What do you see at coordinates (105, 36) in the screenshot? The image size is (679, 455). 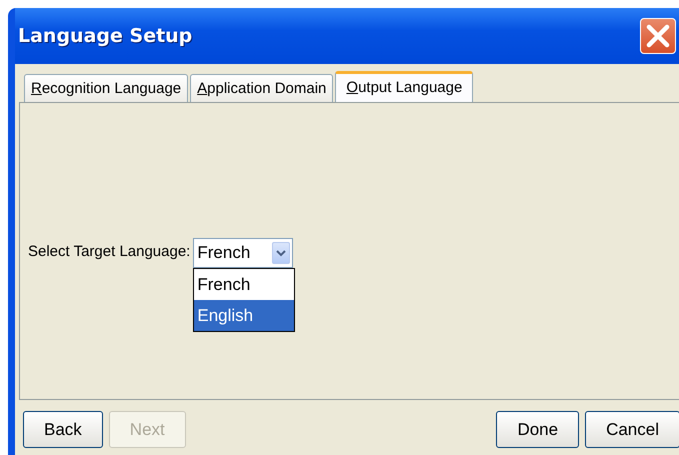 I see `window-title: Language Setup` at bounding box center [105, 36].